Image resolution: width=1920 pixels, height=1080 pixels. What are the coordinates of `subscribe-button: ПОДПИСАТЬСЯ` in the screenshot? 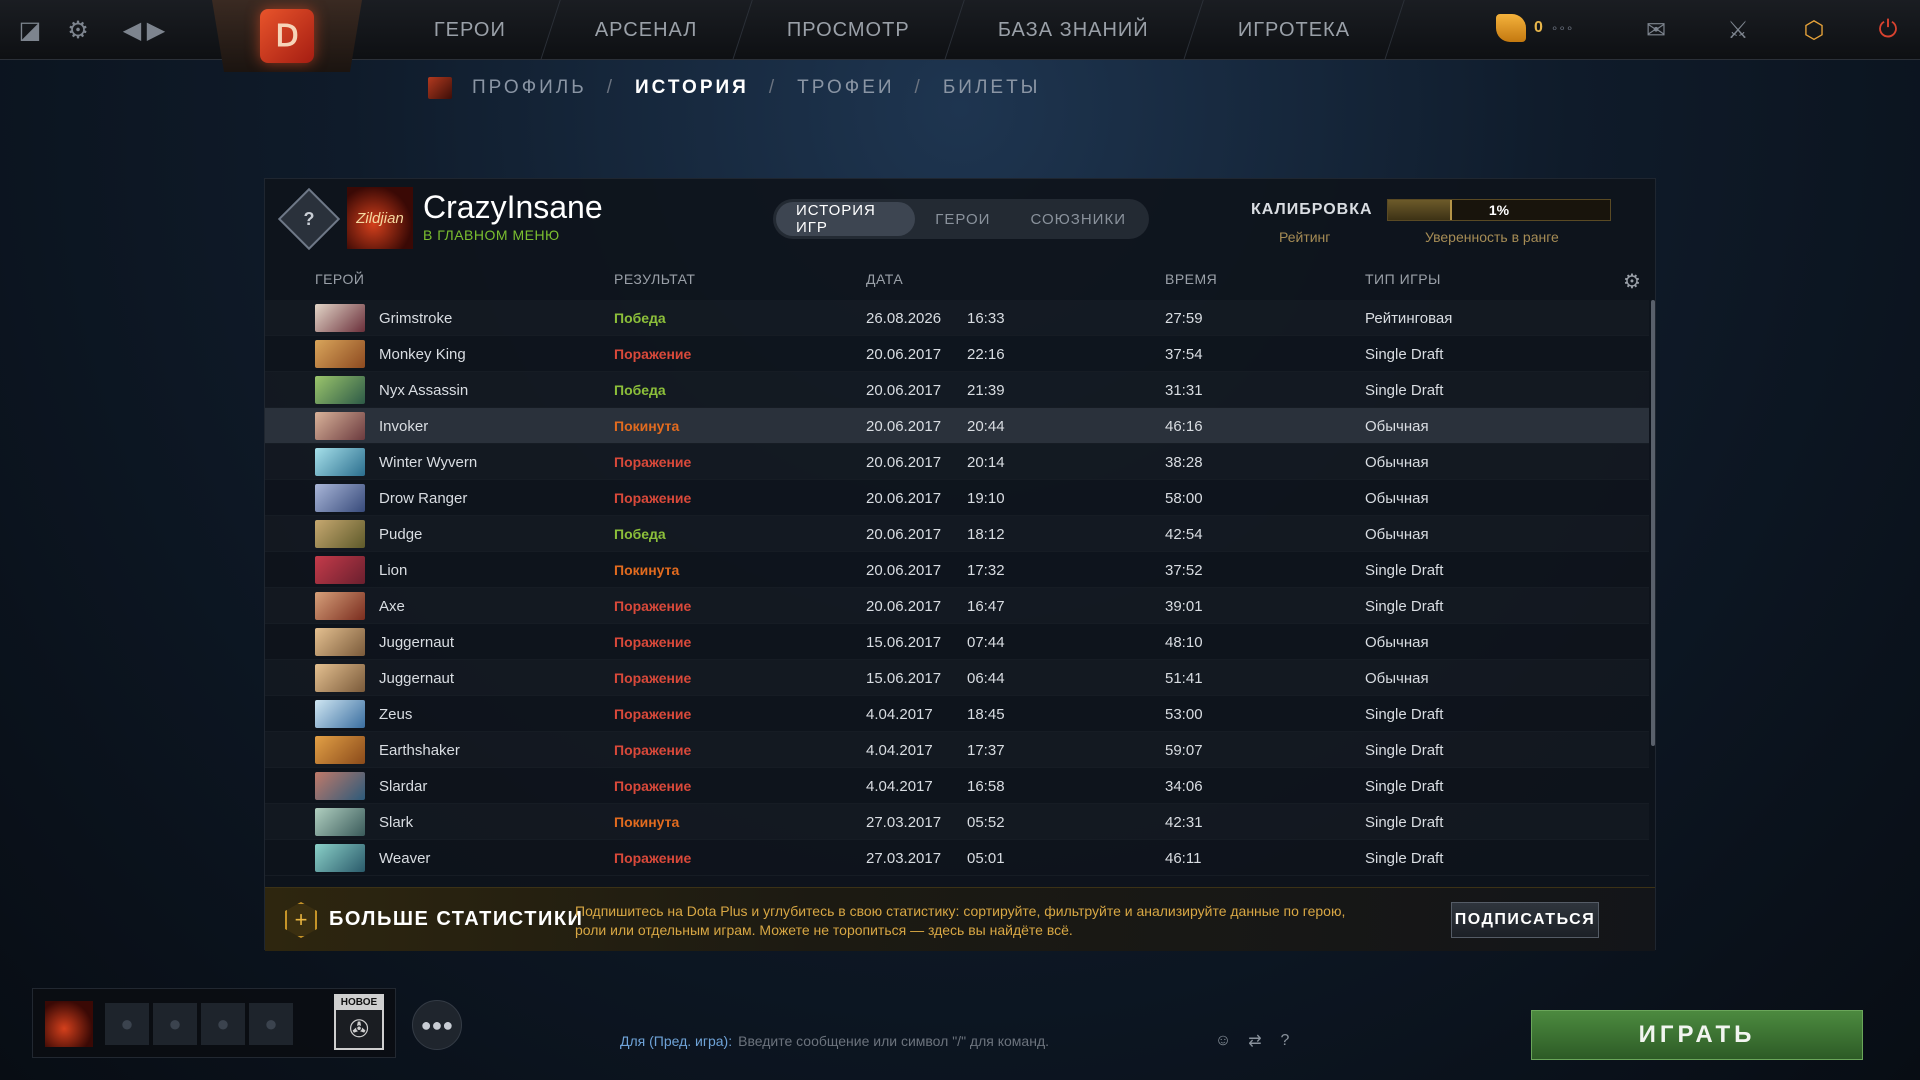 It's located at (1525, 920).